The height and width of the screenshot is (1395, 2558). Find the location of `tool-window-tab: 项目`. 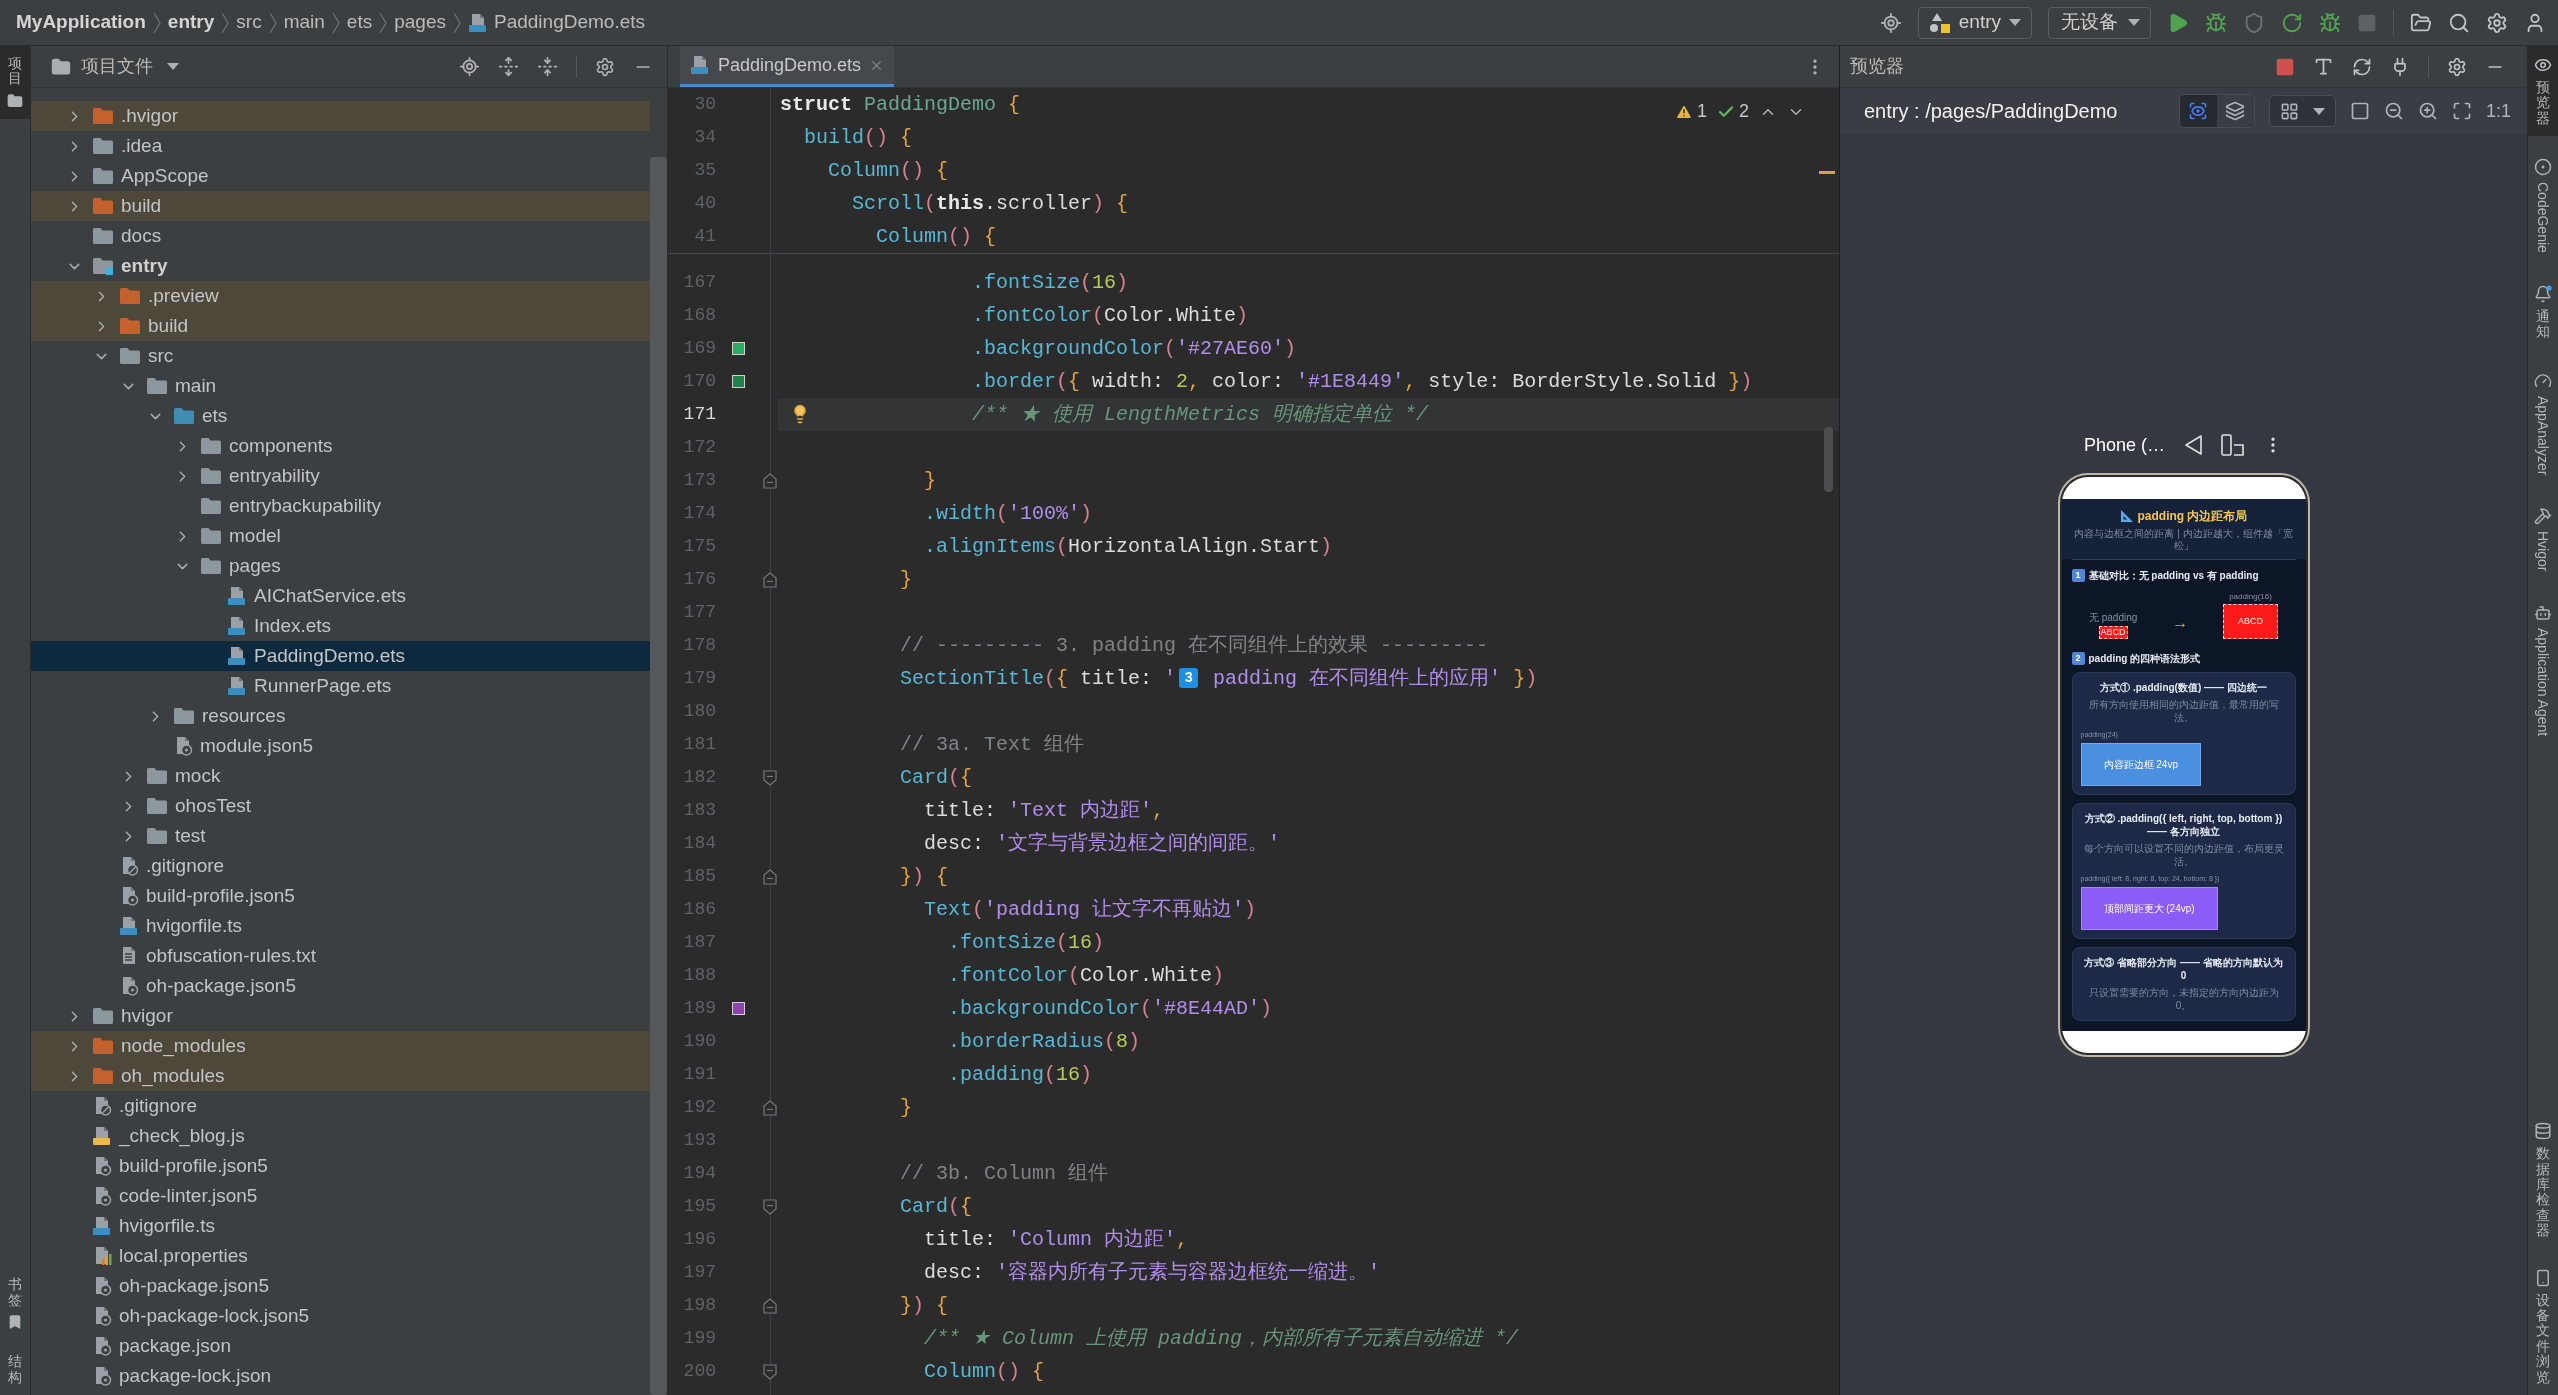

tool-window-tab: 项目 is located at coordinates (15, 82).